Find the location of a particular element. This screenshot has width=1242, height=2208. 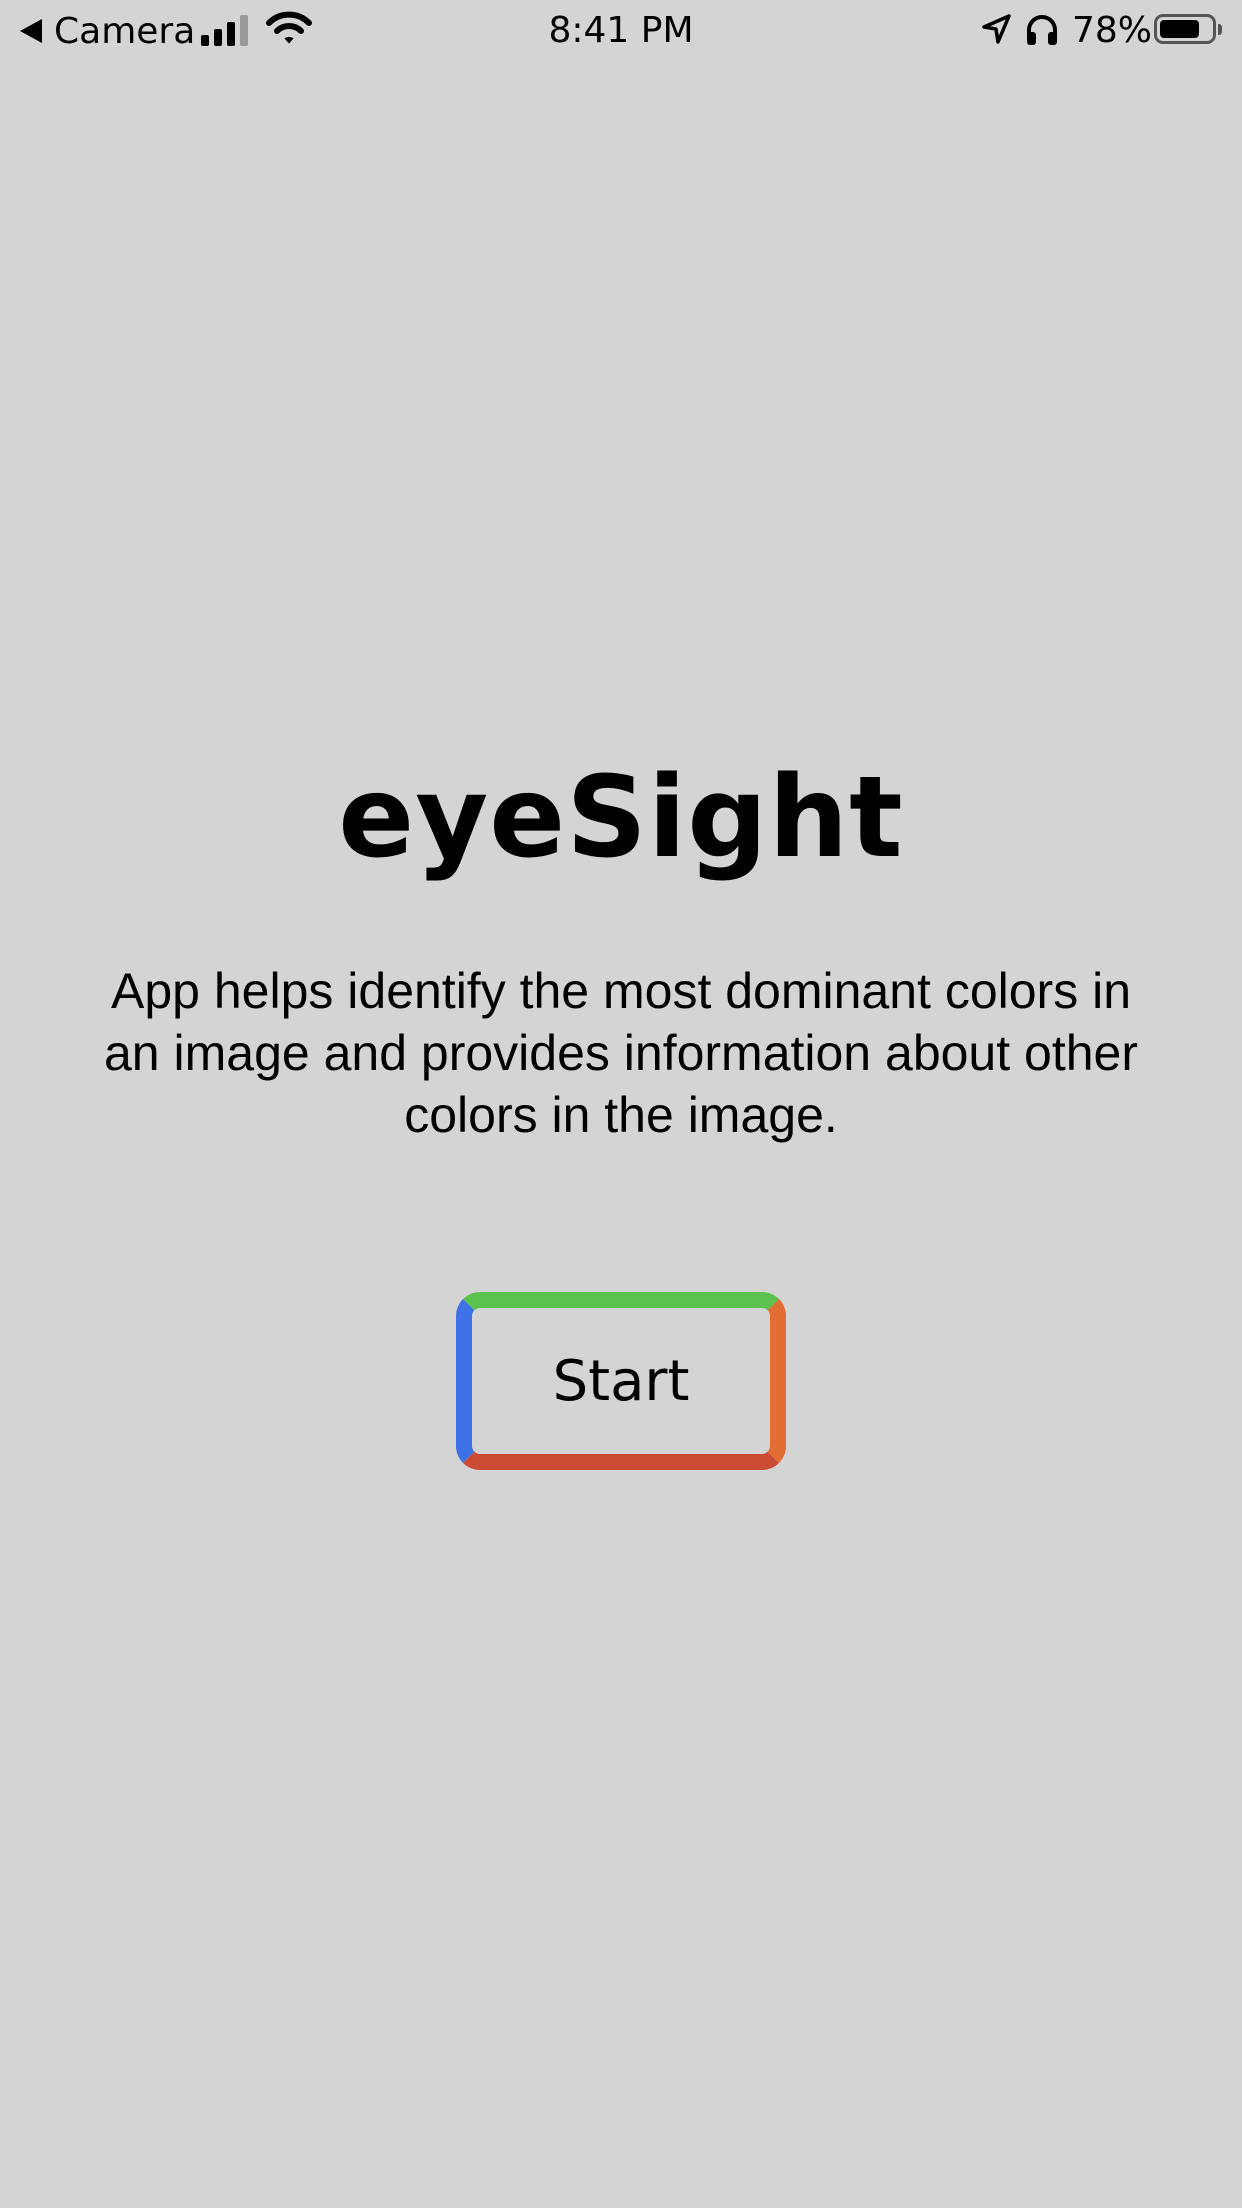

start-button: Start is located at coordinates (621, 1381).